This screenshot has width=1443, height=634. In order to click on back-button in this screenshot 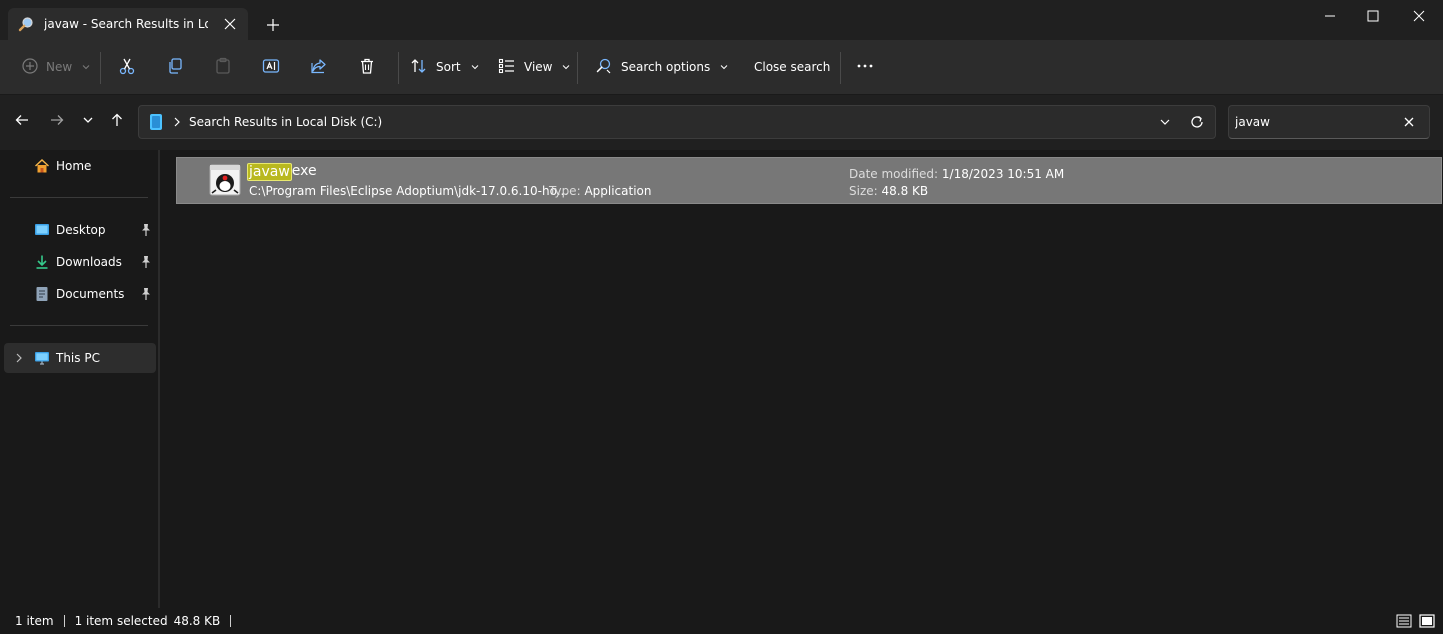, I will do `click(22, 121)`.